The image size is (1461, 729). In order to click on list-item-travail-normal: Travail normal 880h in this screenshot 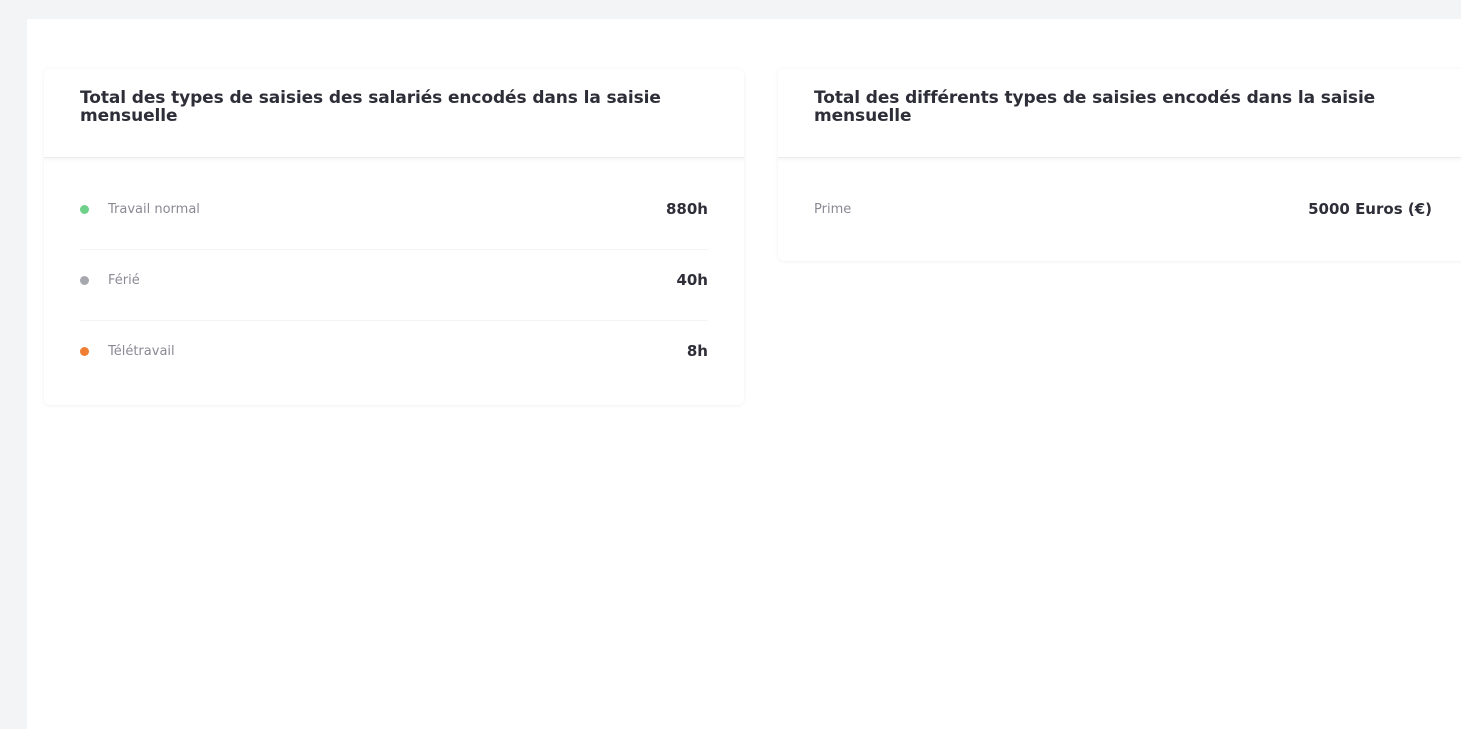, I will do `click(394, 209)`.